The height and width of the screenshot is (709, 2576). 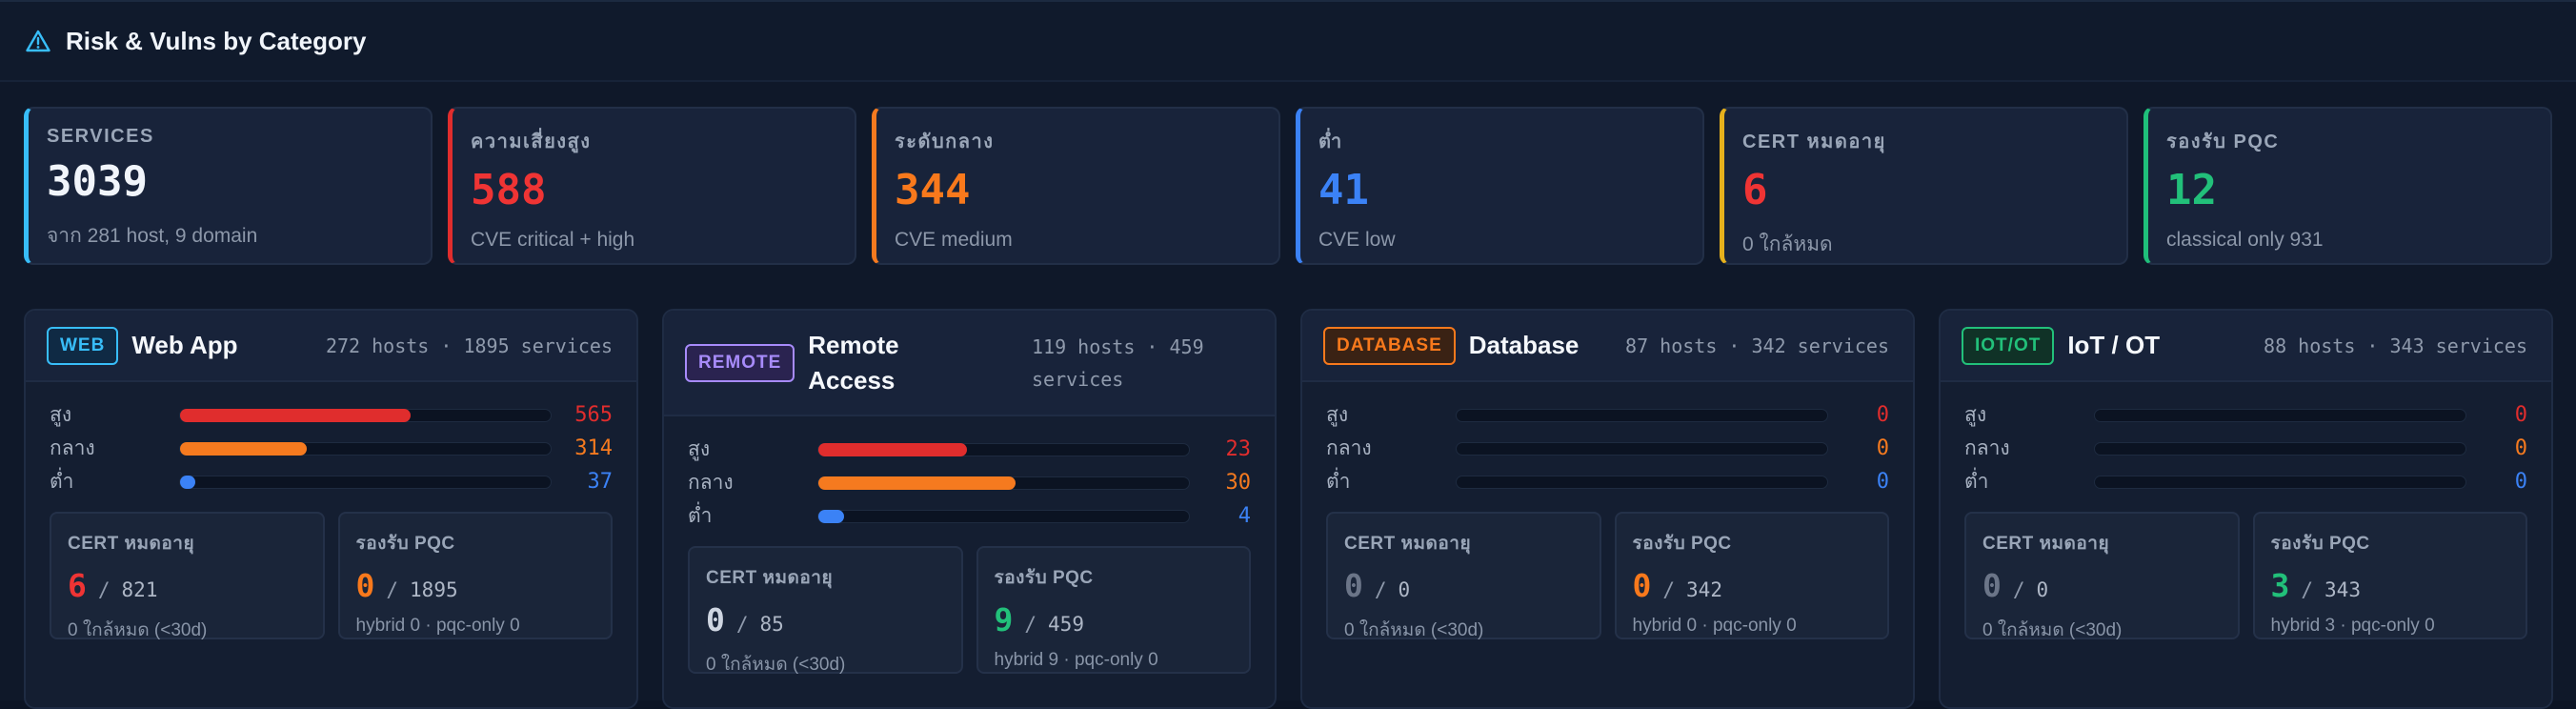 I want to click on severity-bars: สูง 0 กลาง 0 ต่ำ 0, so click(x=2246, y=440).